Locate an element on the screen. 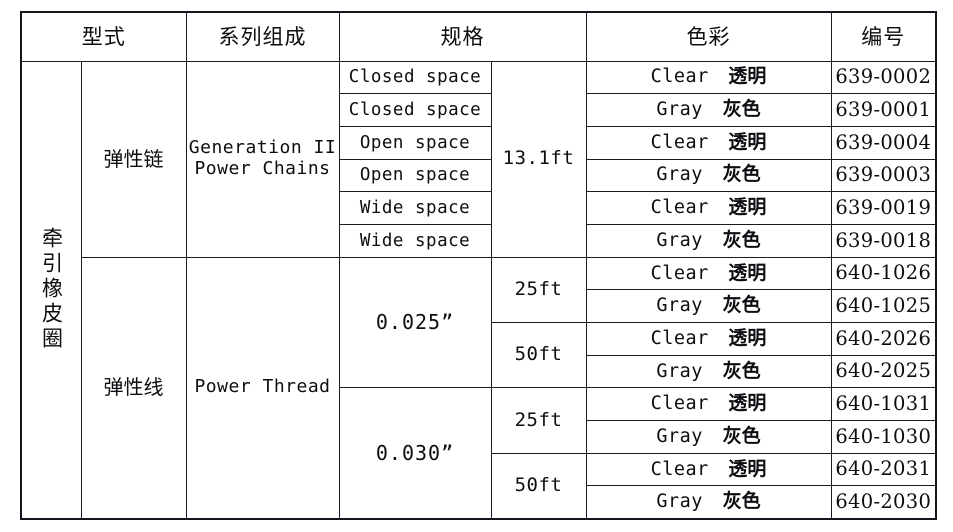 This screenshot has width=953, height=532. table-header-row: 型式 系列组成 规格 色彩 编号 is located at coordinates (478, 36).